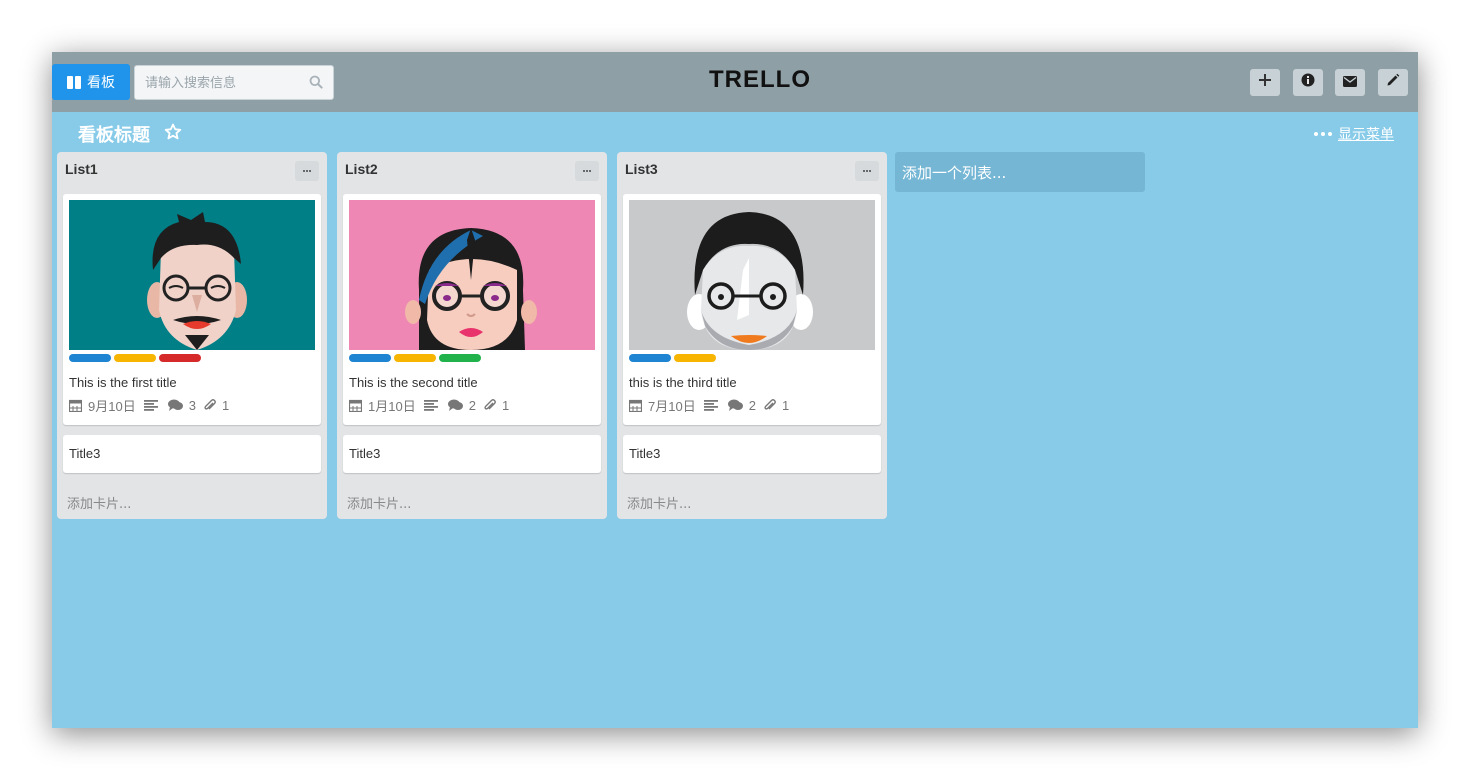  I want to click on show-menu-label: 显示菜单, so click(1366, 135).